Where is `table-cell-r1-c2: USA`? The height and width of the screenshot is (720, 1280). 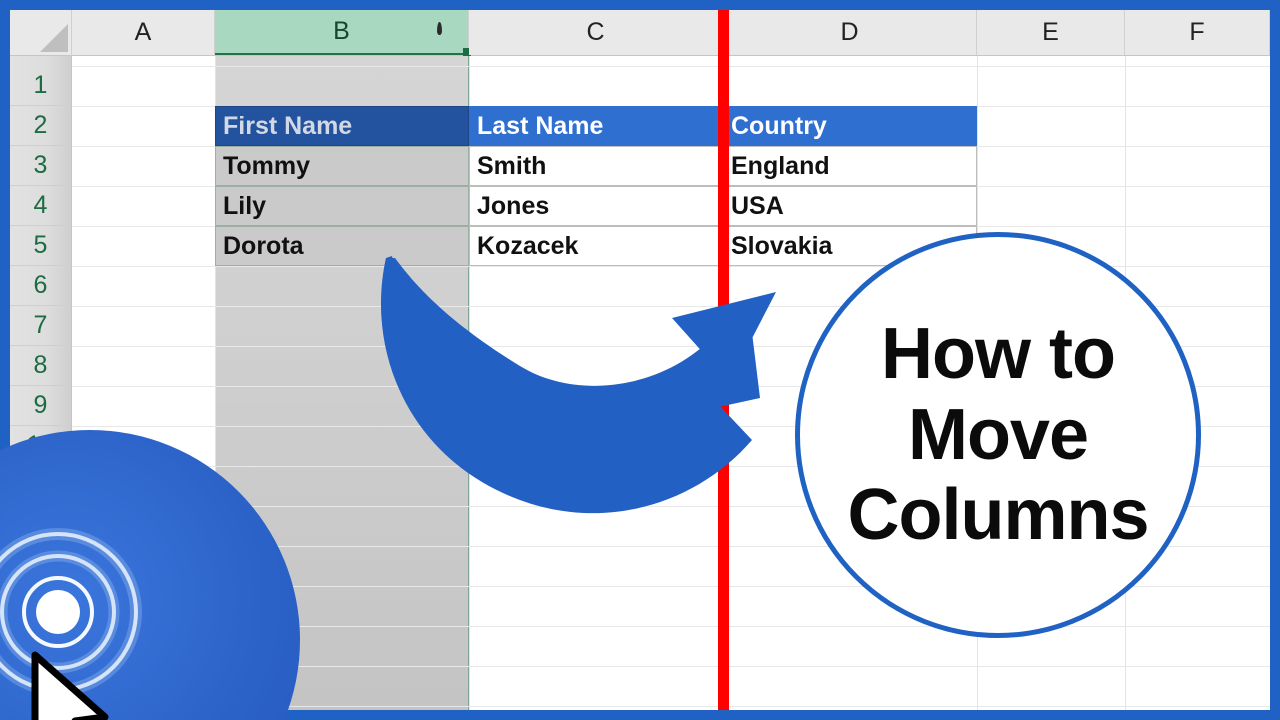 table-cell-r1-c2: USA is located at coordinates (850, 206).